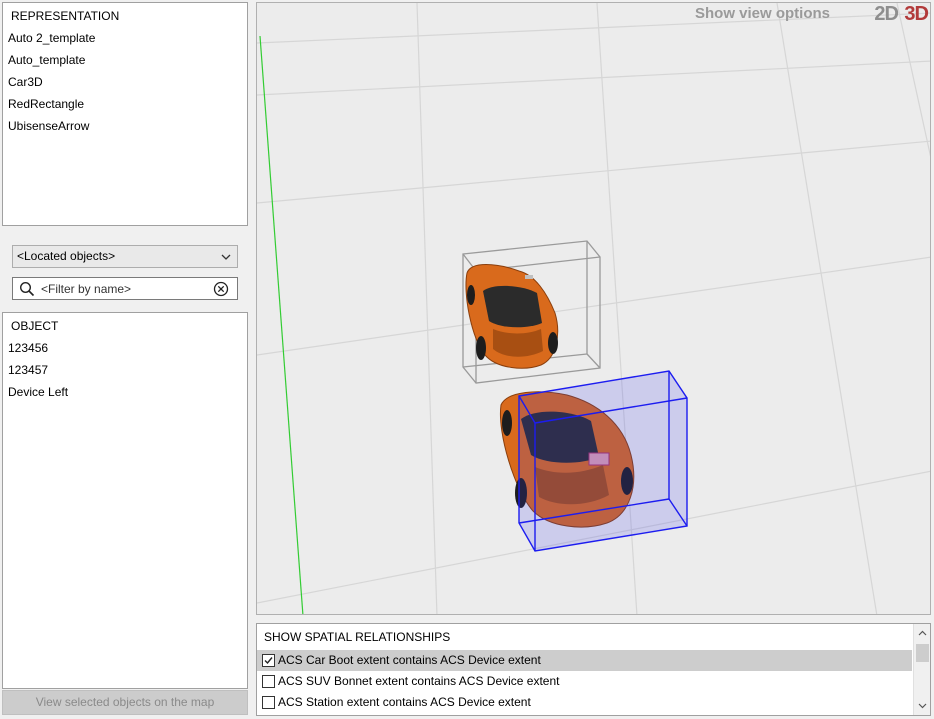  What do you see at coordinates (125, 702) in the screenshot?
I see `view-selected-objects-button: View selected objects on the map` at bounding box center [125, 702].